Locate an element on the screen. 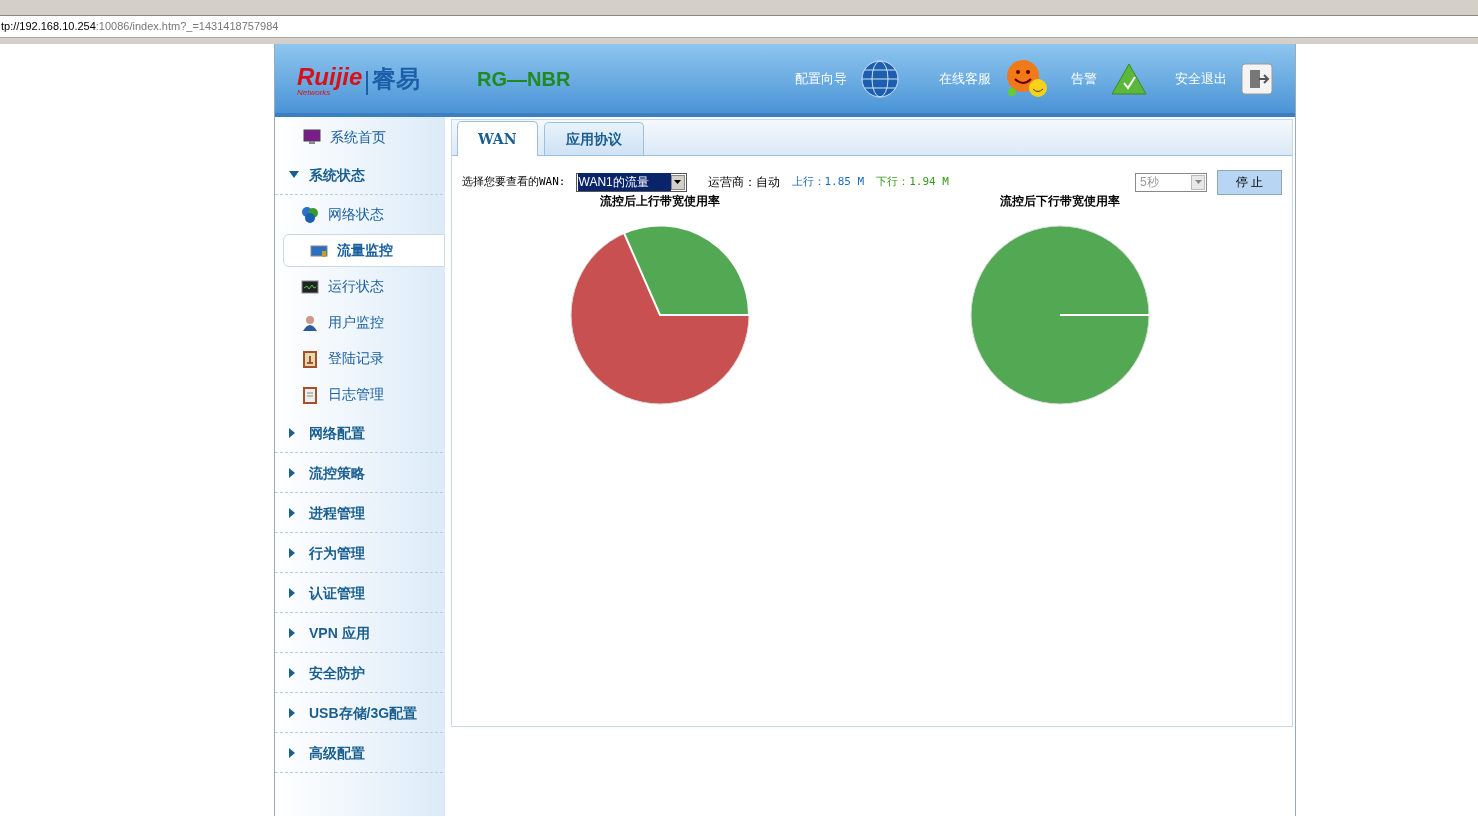 The width and height of the screenshot is (1478, 817). upstream-text: 上行：1.85 M is located at coordinates (828, 181).